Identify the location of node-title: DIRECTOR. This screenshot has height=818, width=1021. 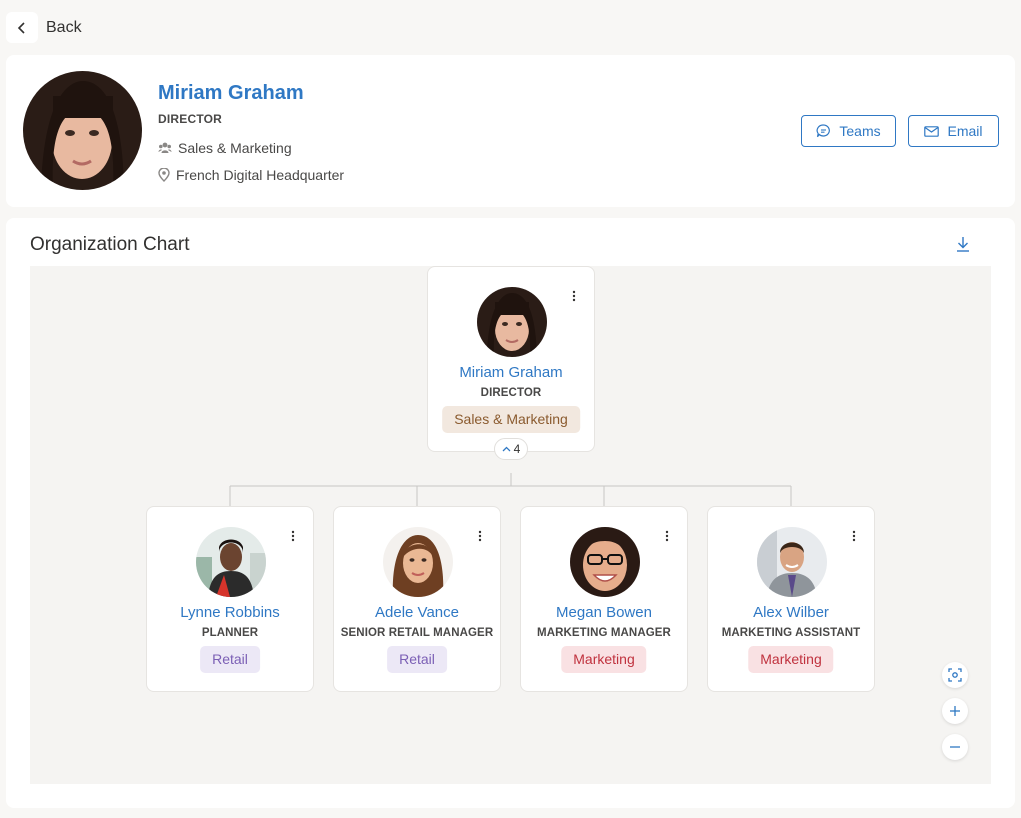
(511, 393).